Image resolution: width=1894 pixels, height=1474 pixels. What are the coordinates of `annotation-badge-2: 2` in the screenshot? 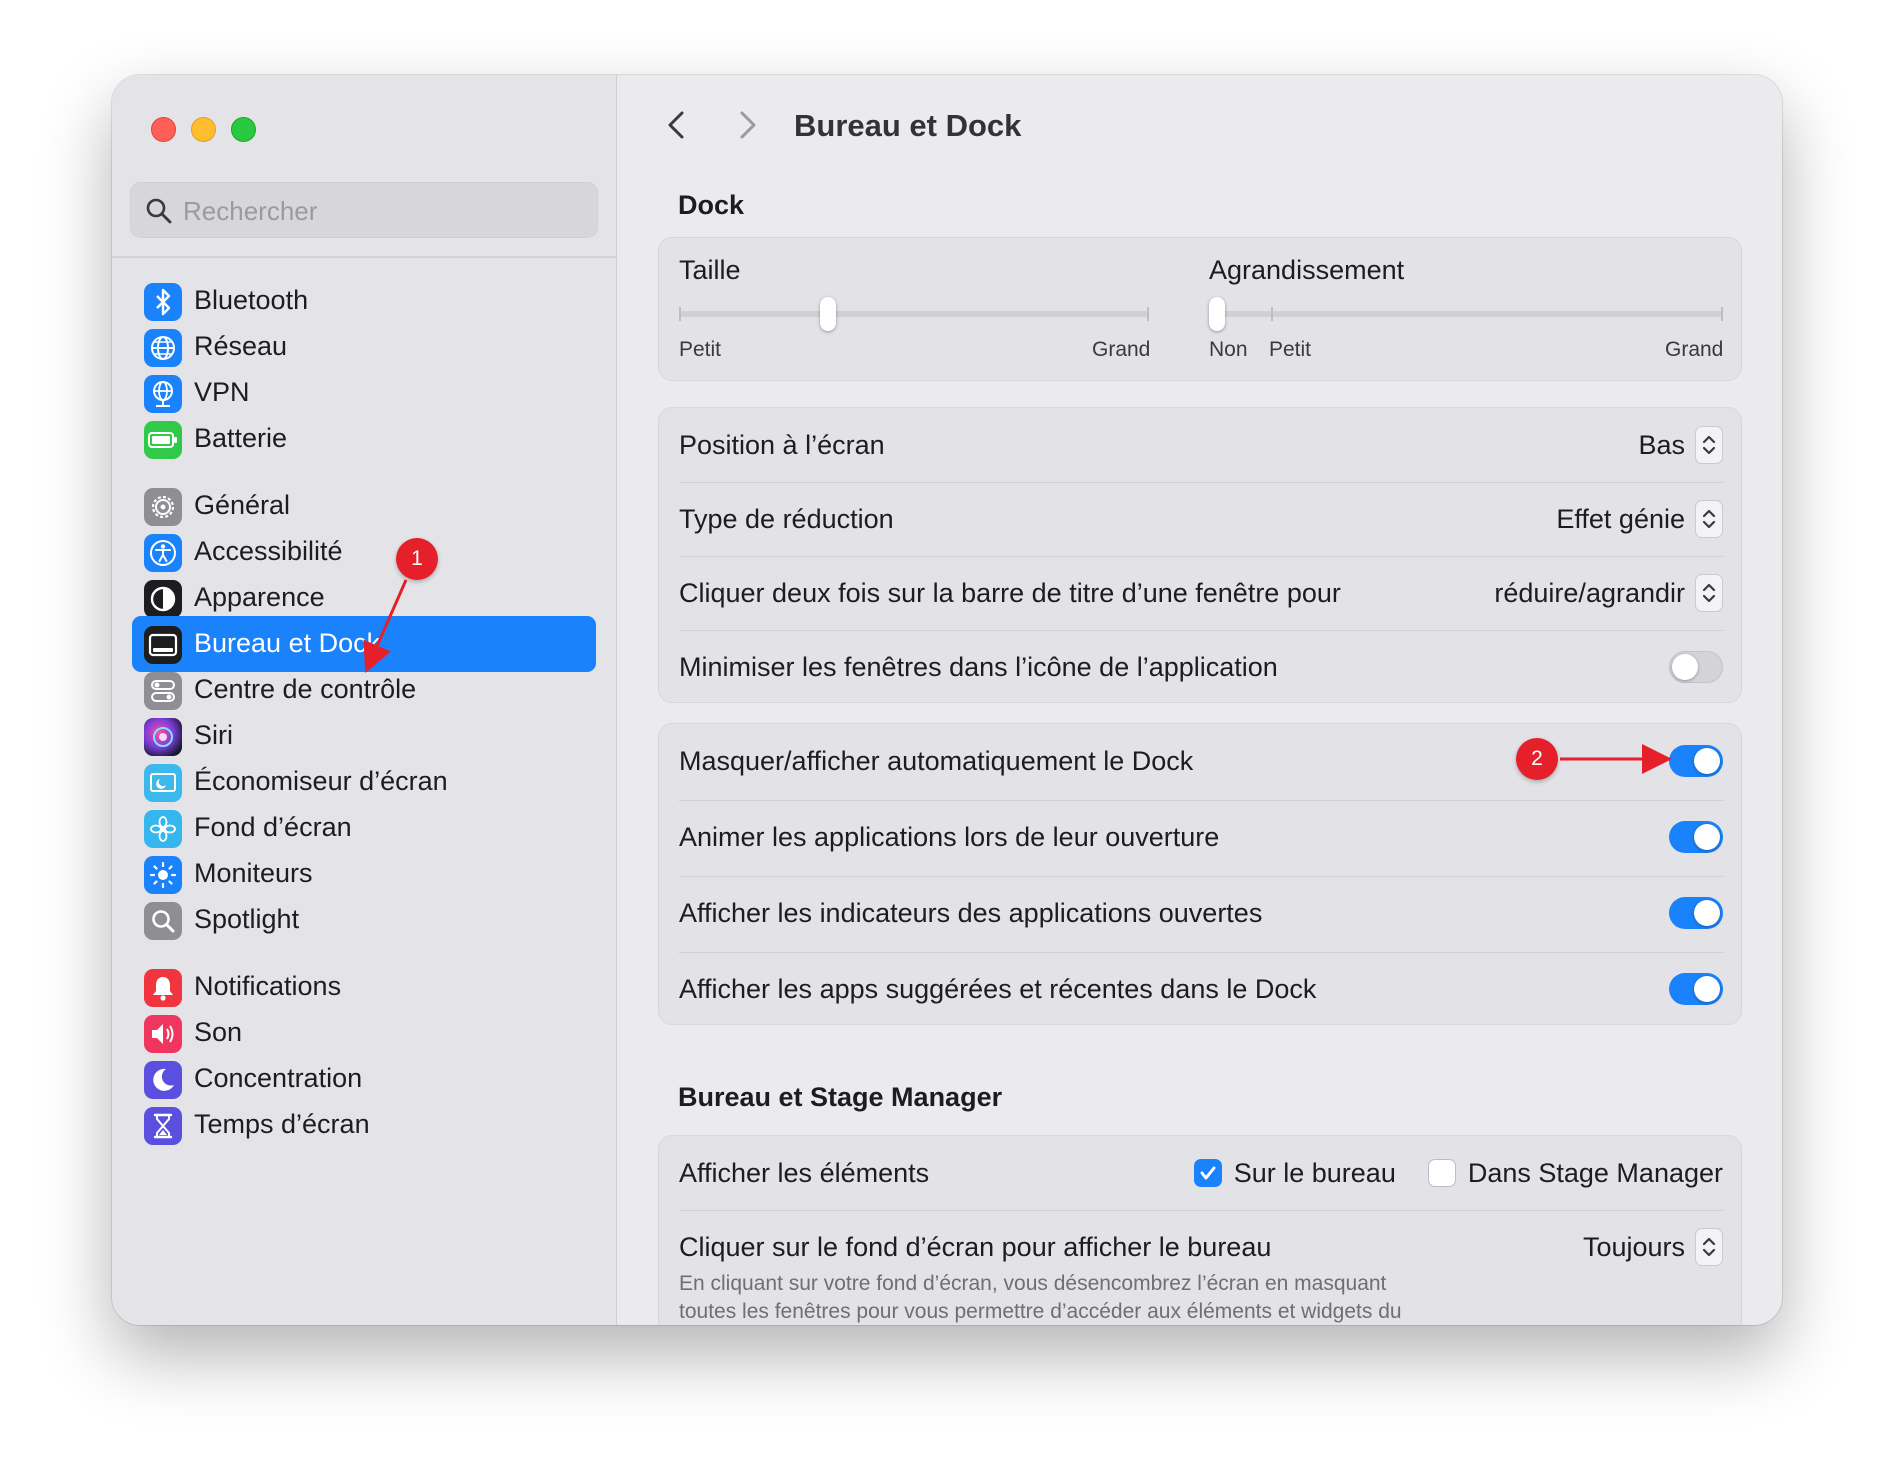 It's located at (1537, 759).